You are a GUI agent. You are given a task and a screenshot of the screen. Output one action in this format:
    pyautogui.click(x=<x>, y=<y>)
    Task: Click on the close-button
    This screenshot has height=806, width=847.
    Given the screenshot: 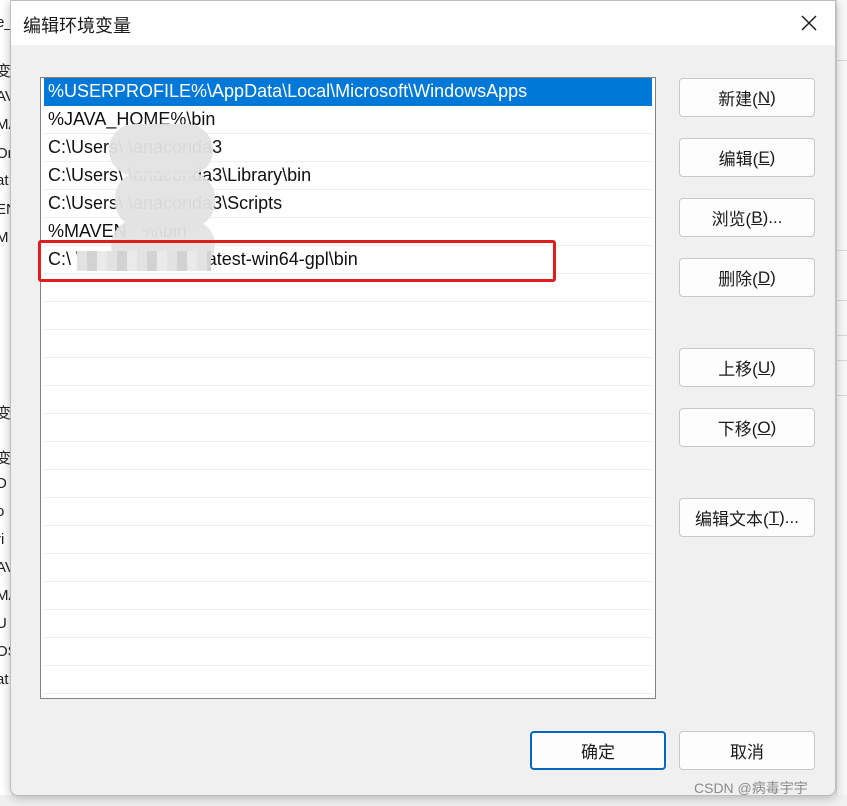 What is the action you would take?
    pyautogui.click(x=809, y=23)
    